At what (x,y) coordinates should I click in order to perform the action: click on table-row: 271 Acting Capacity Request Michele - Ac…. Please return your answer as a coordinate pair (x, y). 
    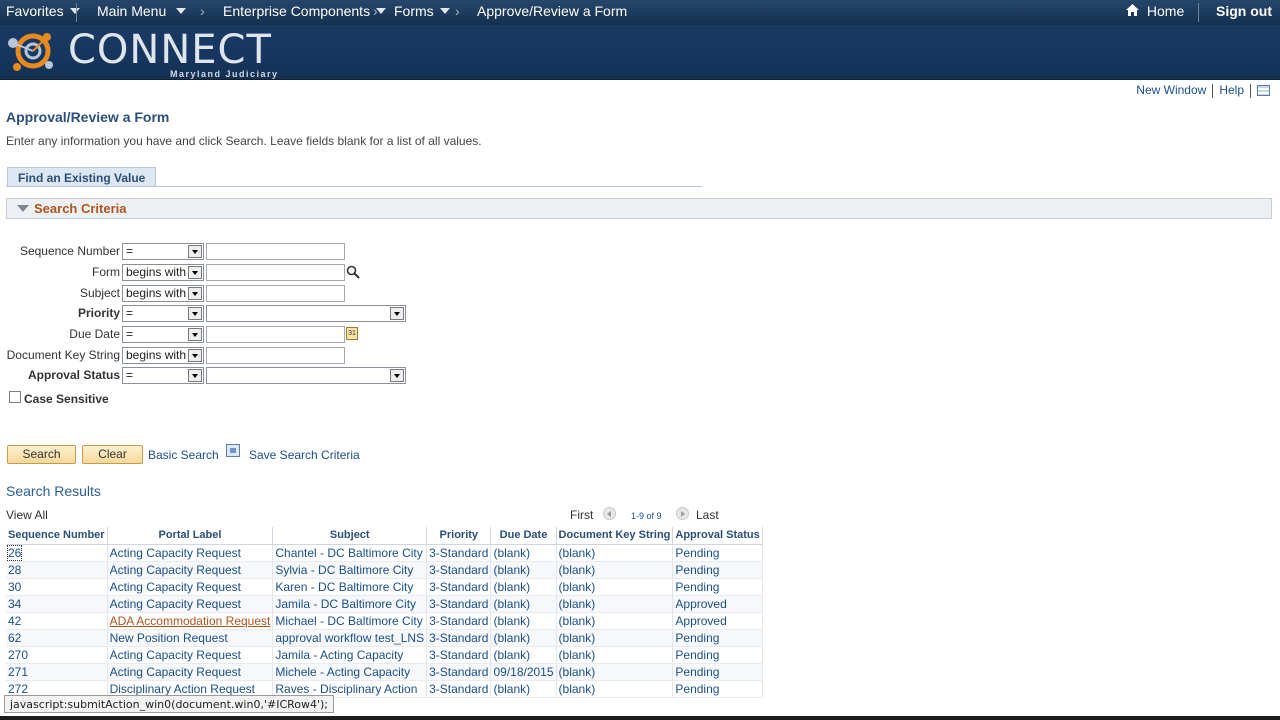
    Looking at the image, I should click on (384, 672).